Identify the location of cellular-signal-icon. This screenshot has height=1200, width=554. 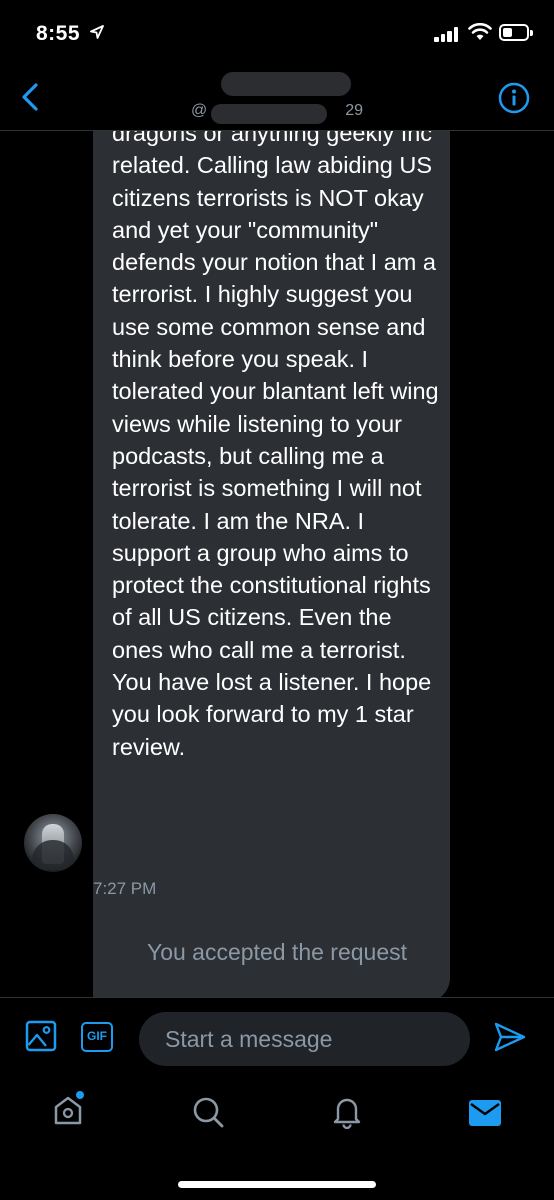
(447, 34).